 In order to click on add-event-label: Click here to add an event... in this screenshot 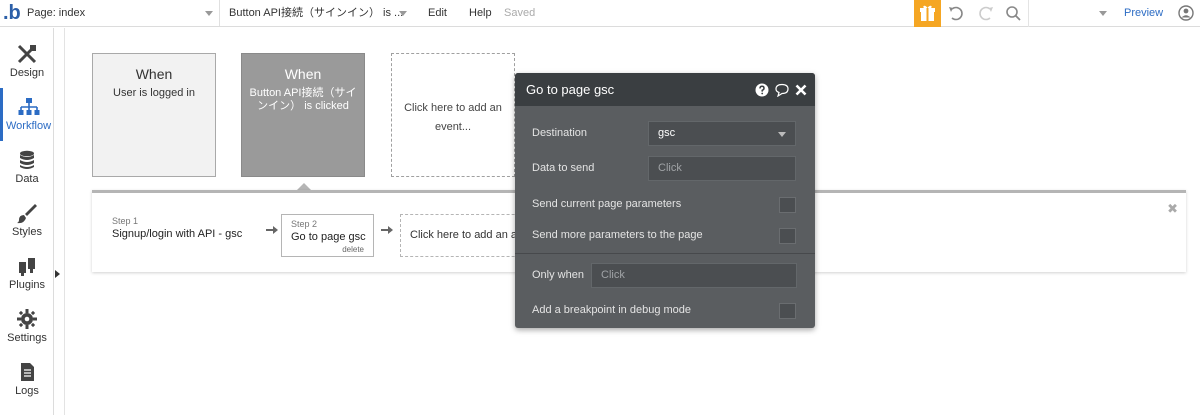, I will do `click(453, 117)`.